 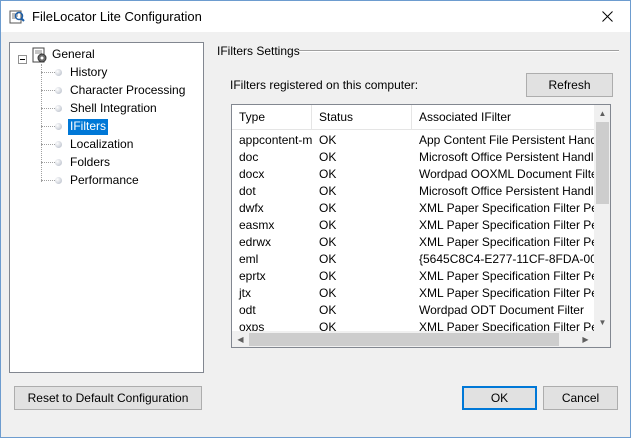 I want to click on cell-type: easmx, so click(x=257, y=225).